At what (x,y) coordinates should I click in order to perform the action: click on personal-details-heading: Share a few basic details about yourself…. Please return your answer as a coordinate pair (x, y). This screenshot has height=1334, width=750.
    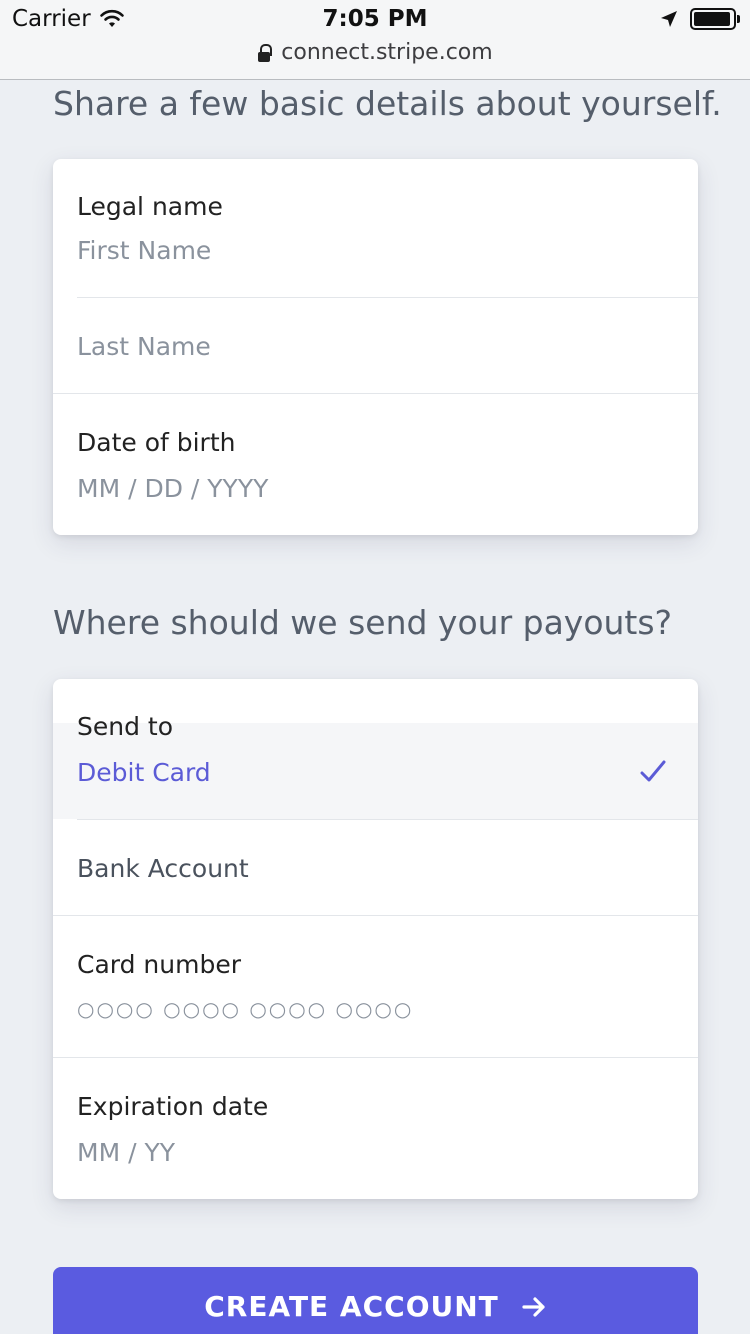
    Looking at the image, I should click on (387, 103).